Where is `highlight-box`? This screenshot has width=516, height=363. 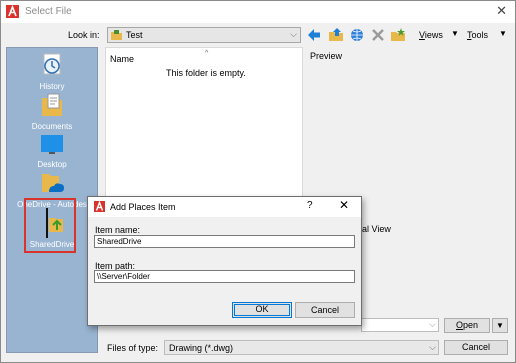
highlight-box is located at coordinates (50, 225).